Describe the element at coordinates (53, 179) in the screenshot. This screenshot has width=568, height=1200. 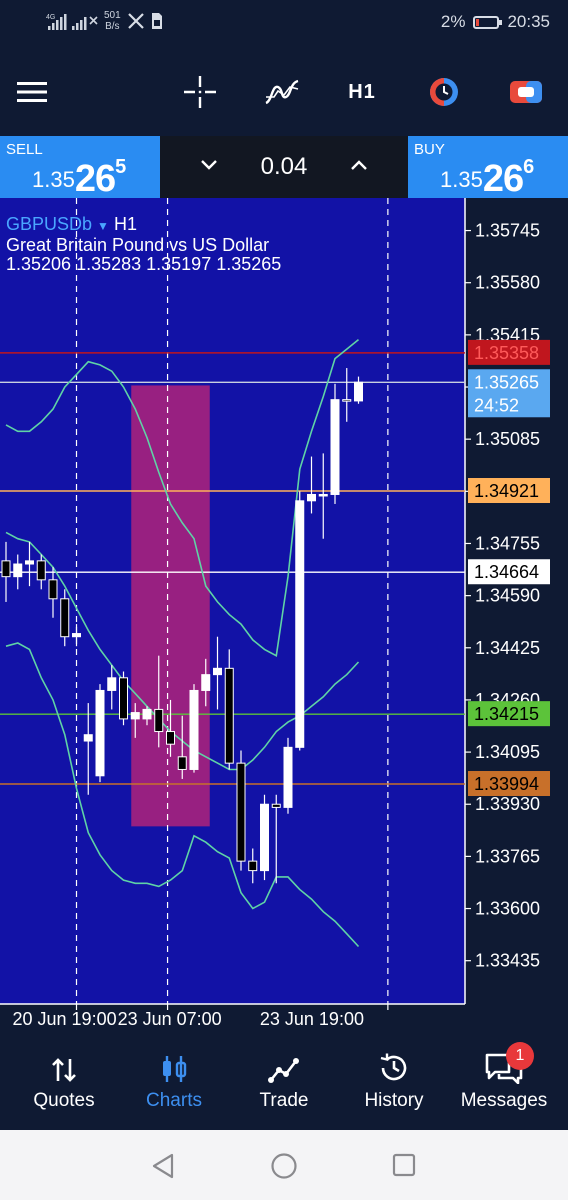
I see `sell-price-prefix: 1.35` at that location.